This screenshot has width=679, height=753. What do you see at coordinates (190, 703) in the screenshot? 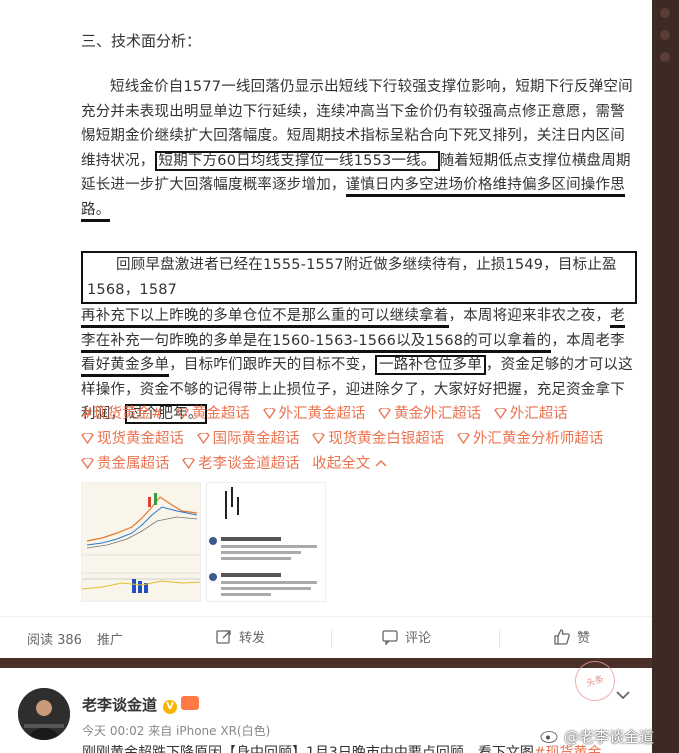
I see `vip-icon` at bounding box center [190, 703].